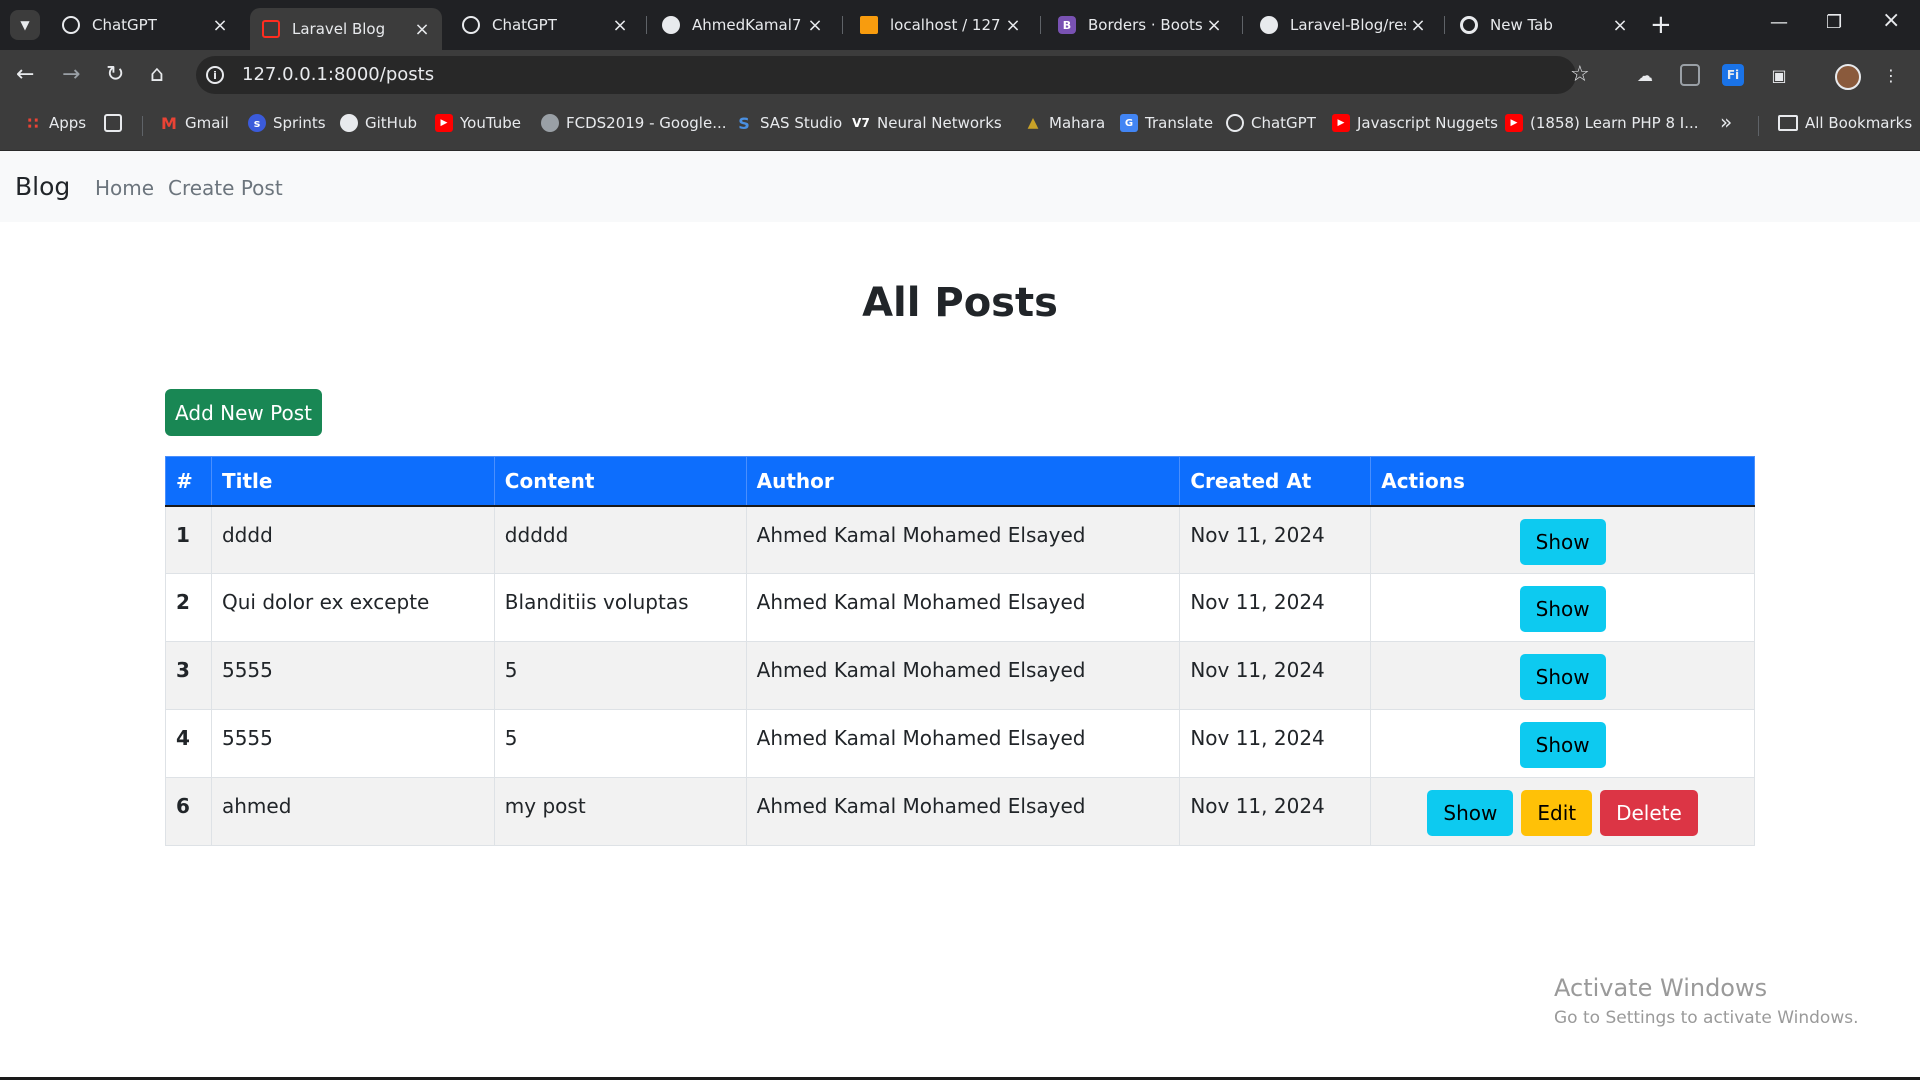 This screenshot has width=1920, height=1080. I want to click on chatgpt-icon, so click(1235, 123).